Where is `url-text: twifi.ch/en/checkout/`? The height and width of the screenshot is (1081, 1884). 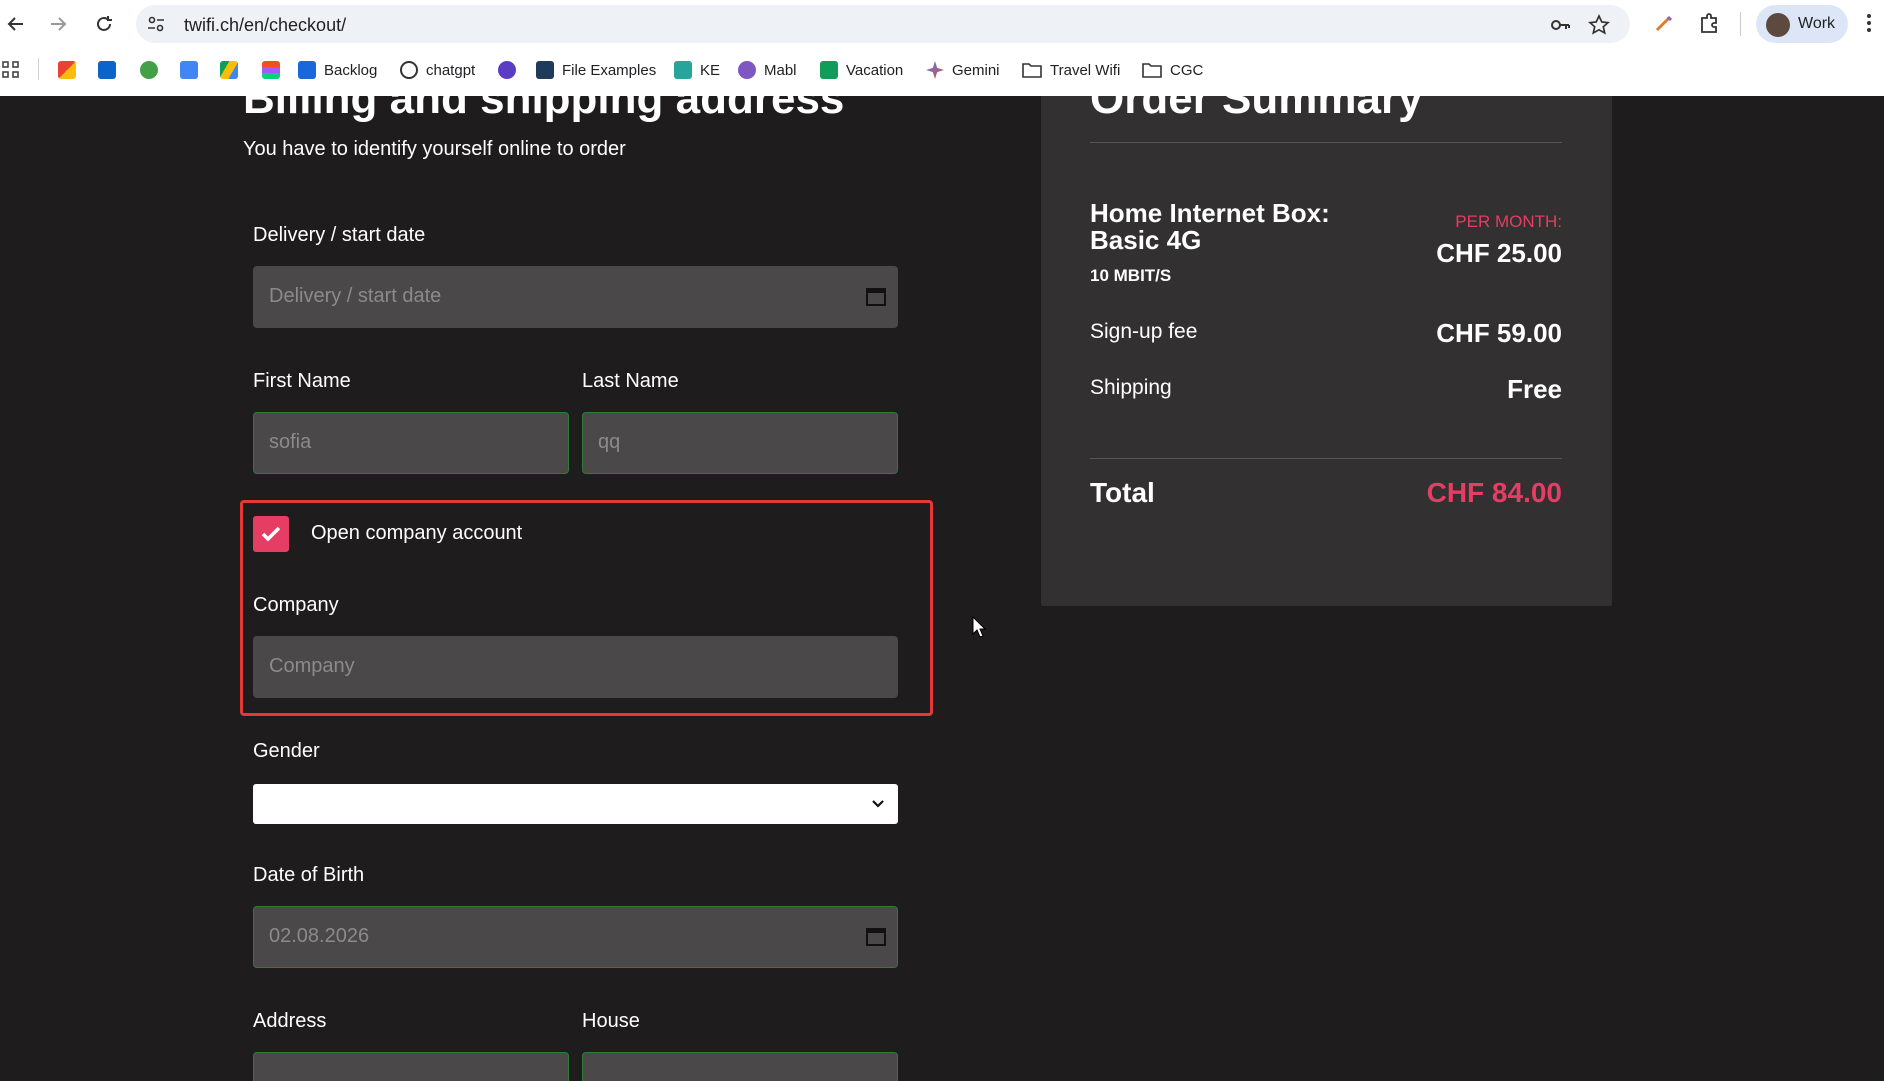 url-text: twifi.ch/en/checkout/ is located at coordinates (265, 25).